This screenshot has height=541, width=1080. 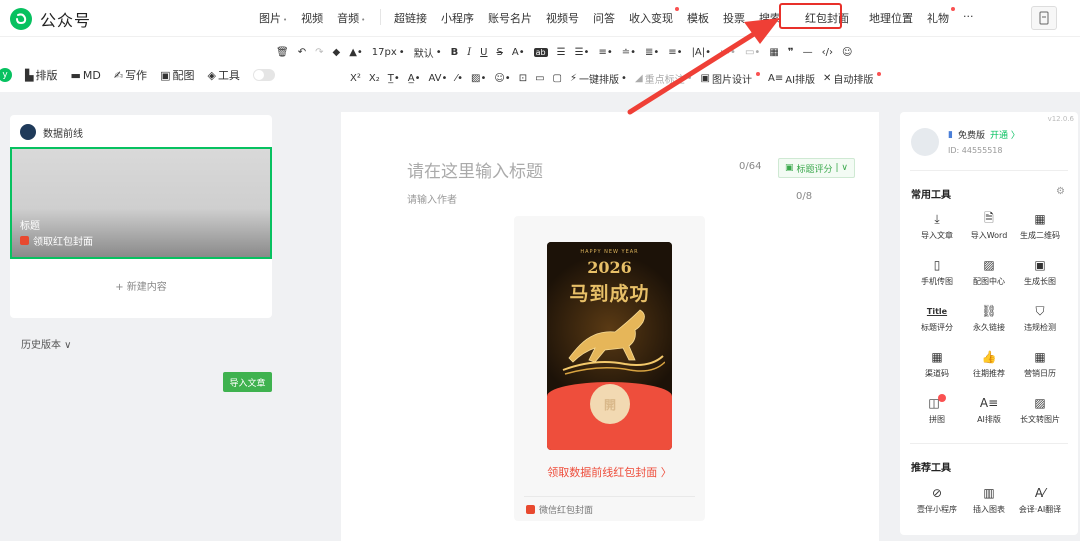 What do you see at coordinates (582, 52) in the screenshot?
I see `ordered-list-icon: ☰•` at bounding box center [582, 52].